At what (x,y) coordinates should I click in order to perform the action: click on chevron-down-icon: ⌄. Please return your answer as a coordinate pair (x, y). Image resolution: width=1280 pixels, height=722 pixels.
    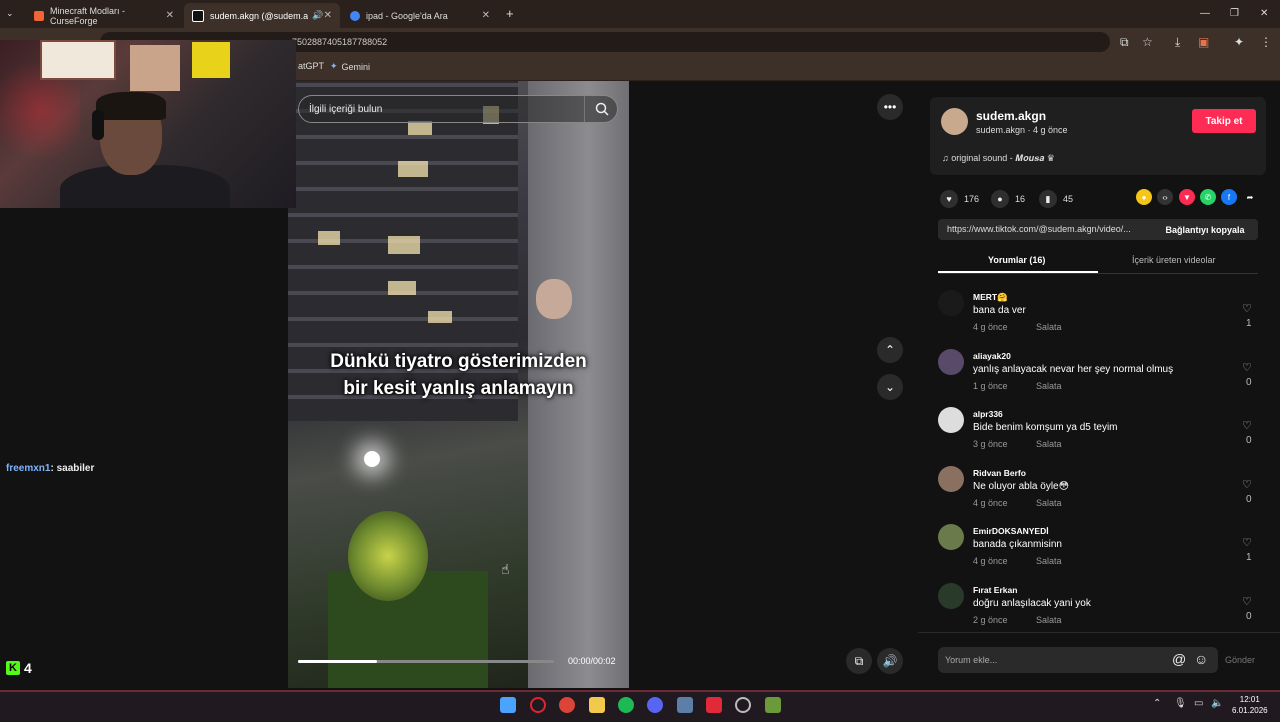
    Looking at the image, I should click on (890, 387).